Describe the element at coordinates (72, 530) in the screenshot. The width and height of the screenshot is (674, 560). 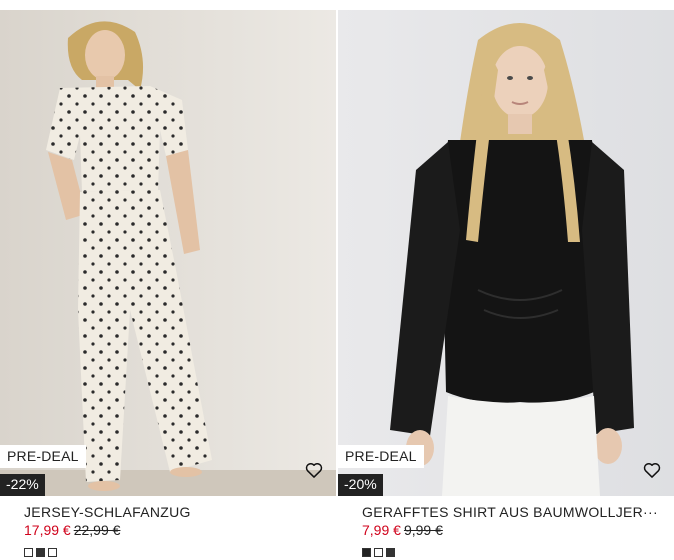
I see `product-price: 17,99 €22,99 €` at that location.